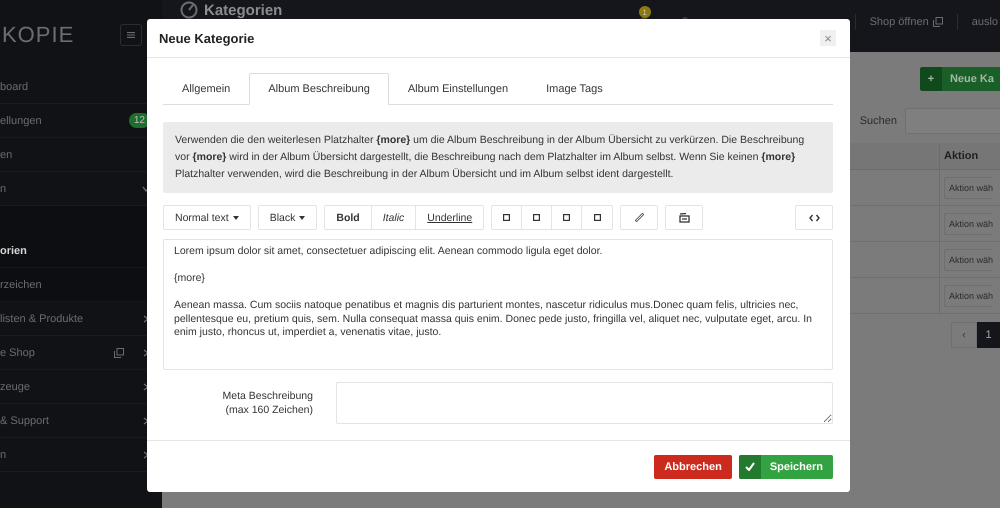 The width and height of the screenshot is (1000, 508). Describe the element at coordinates (906, 22) in the screenshot. I see `shop-link: Shop öffnen` at that location.